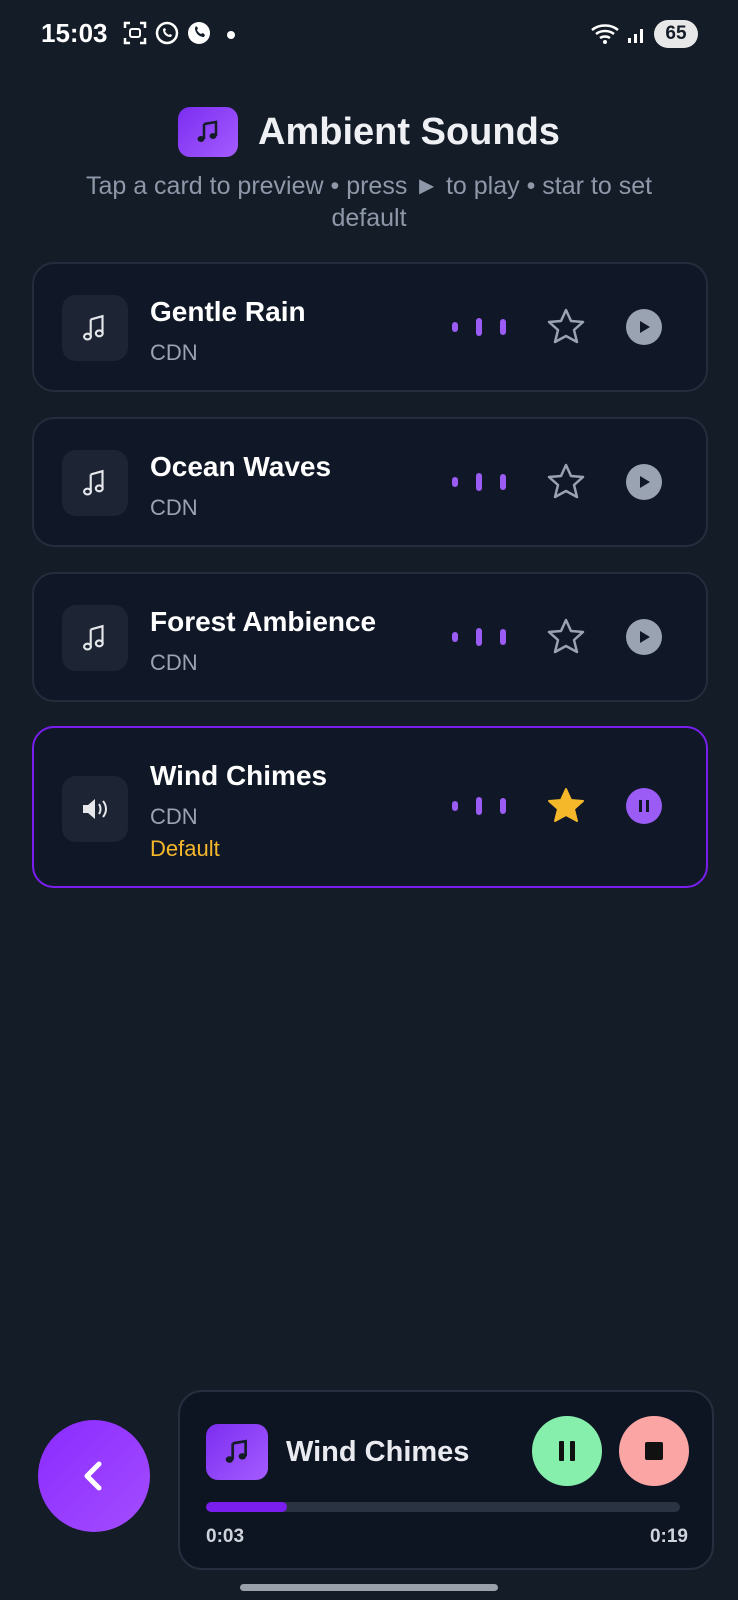 The image size is (738, 1600). I want to click on progress-bar, so click(443, 1507).